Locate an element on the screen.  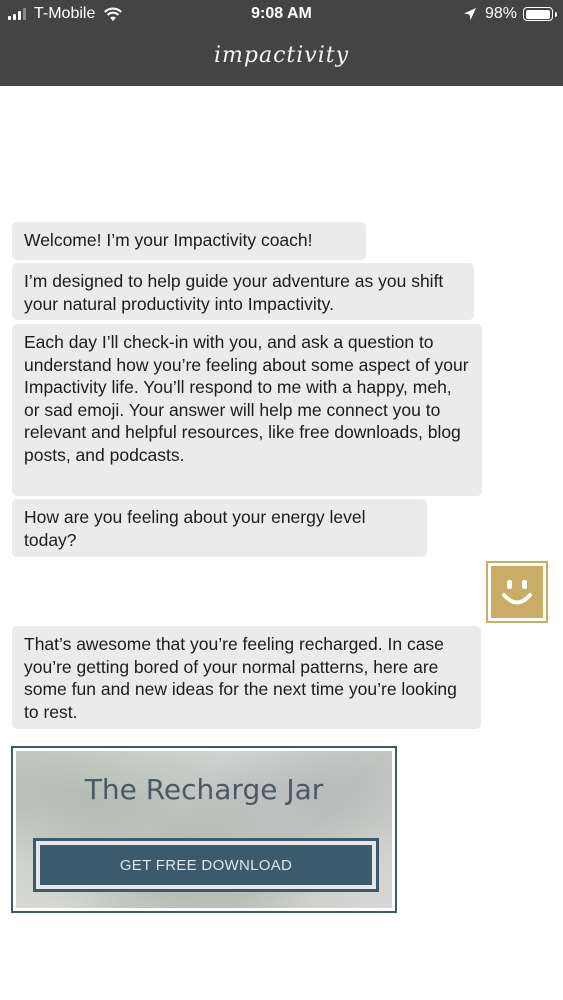
happy-face-icon is located at coordinates (517, 592).